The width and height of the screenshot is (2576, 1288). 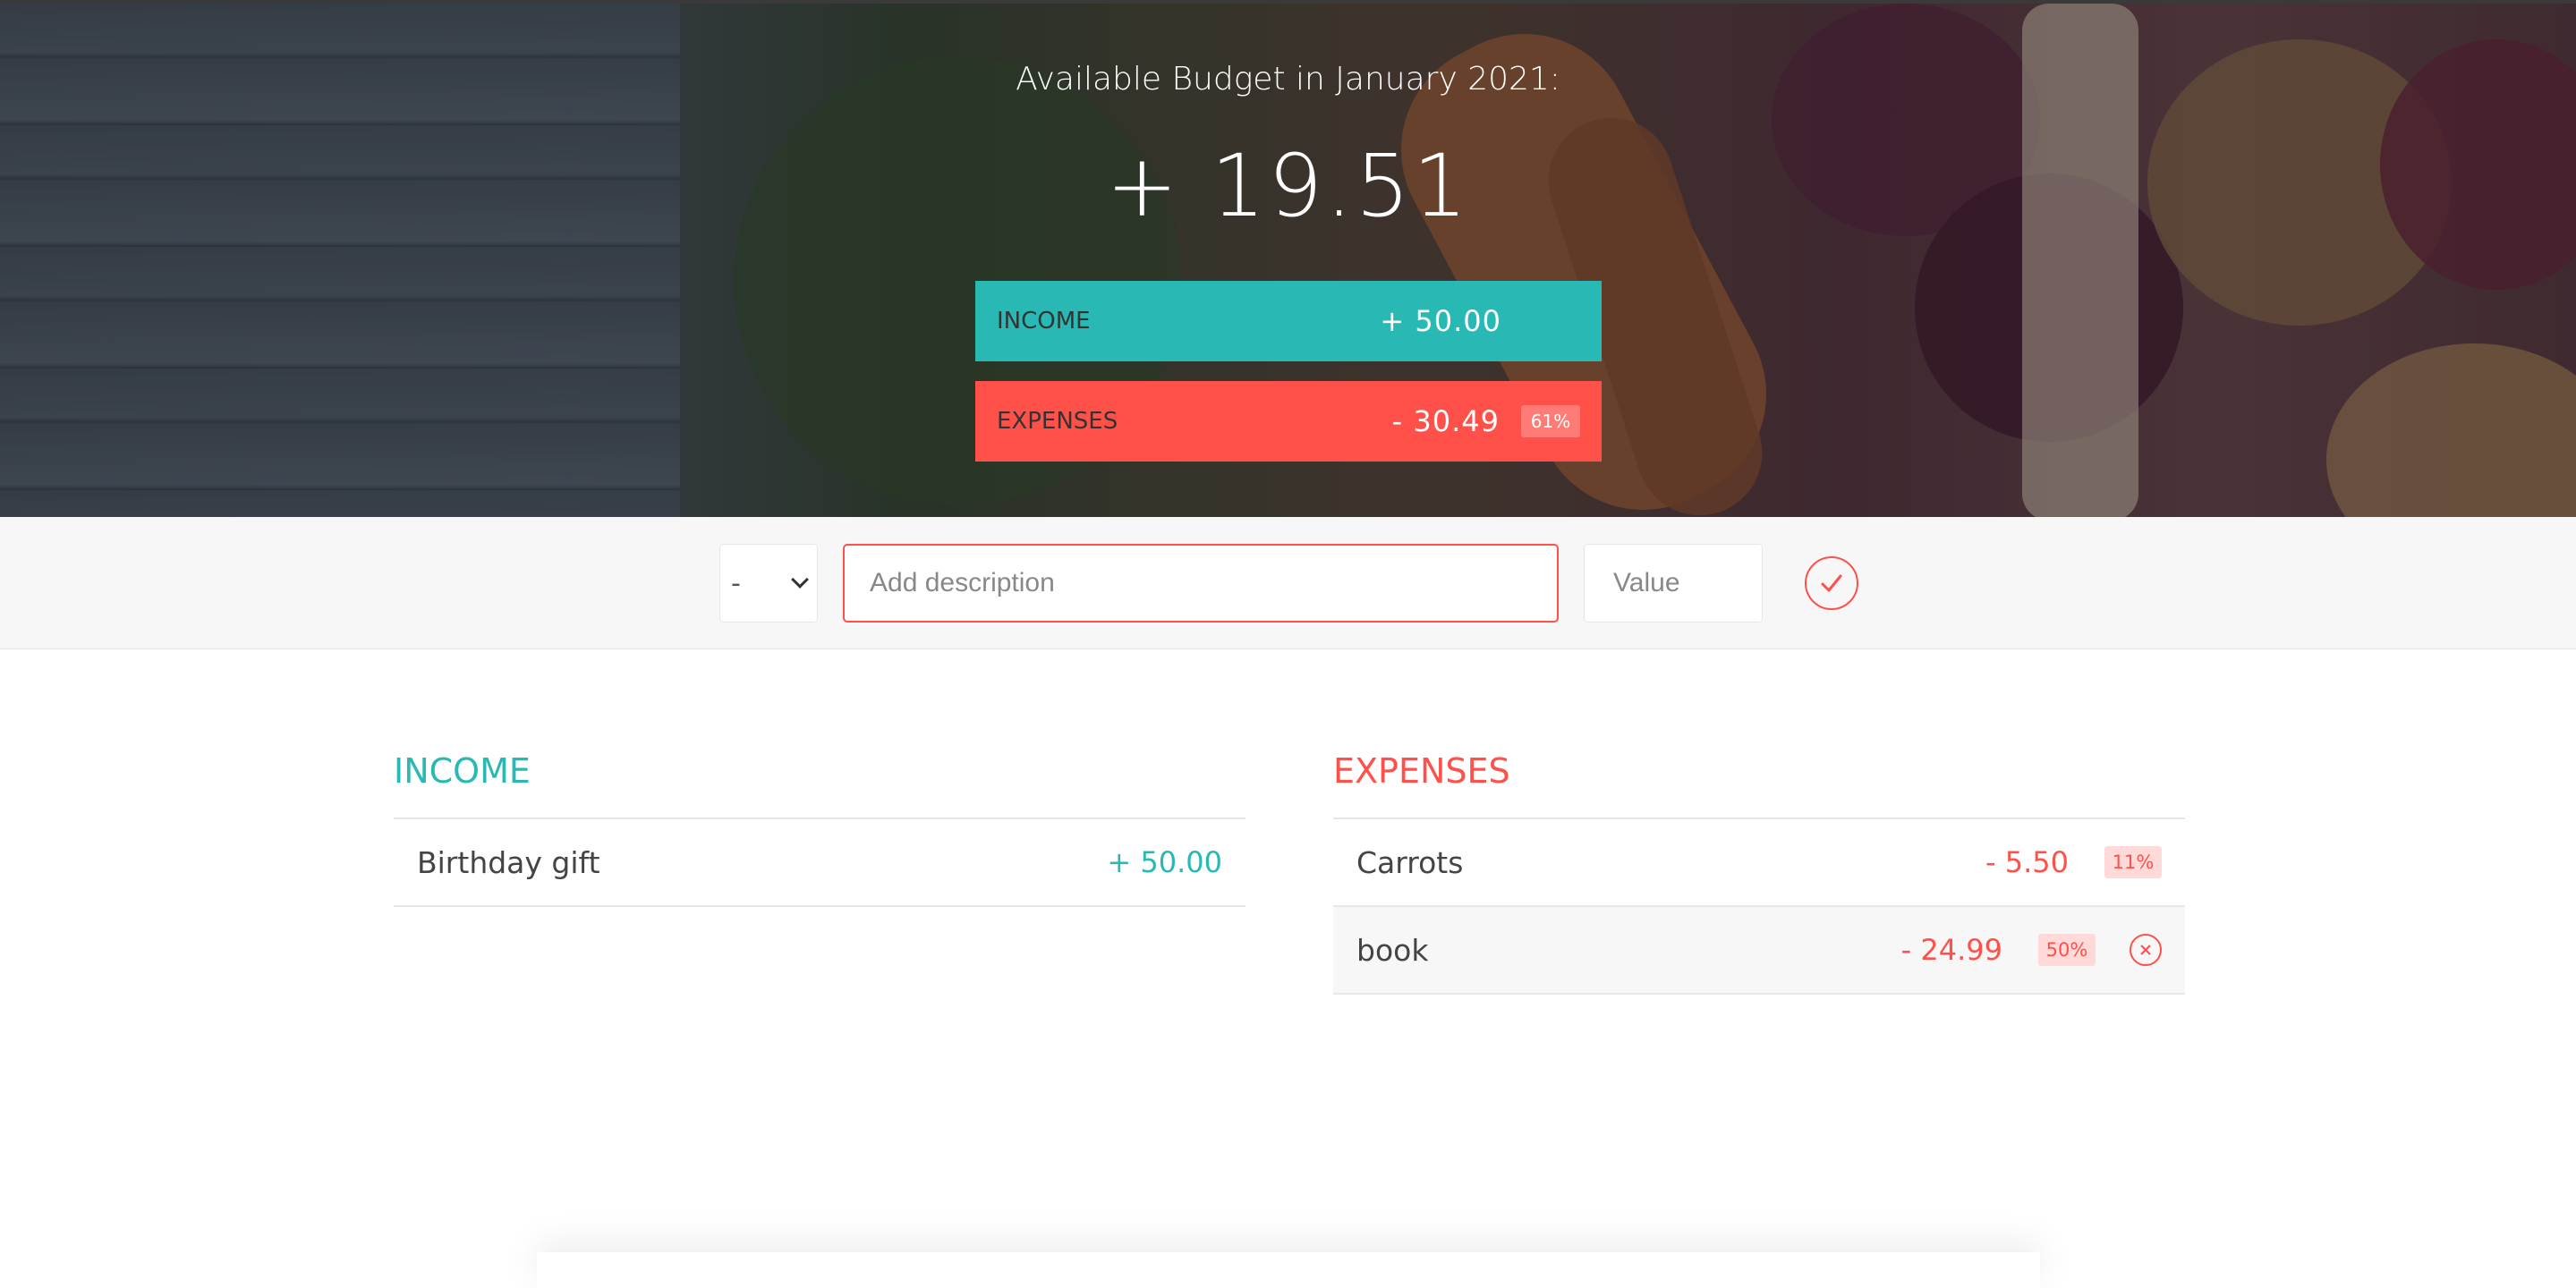 I want to click on add-entry-bar: -, so click(x=1288, y=583).